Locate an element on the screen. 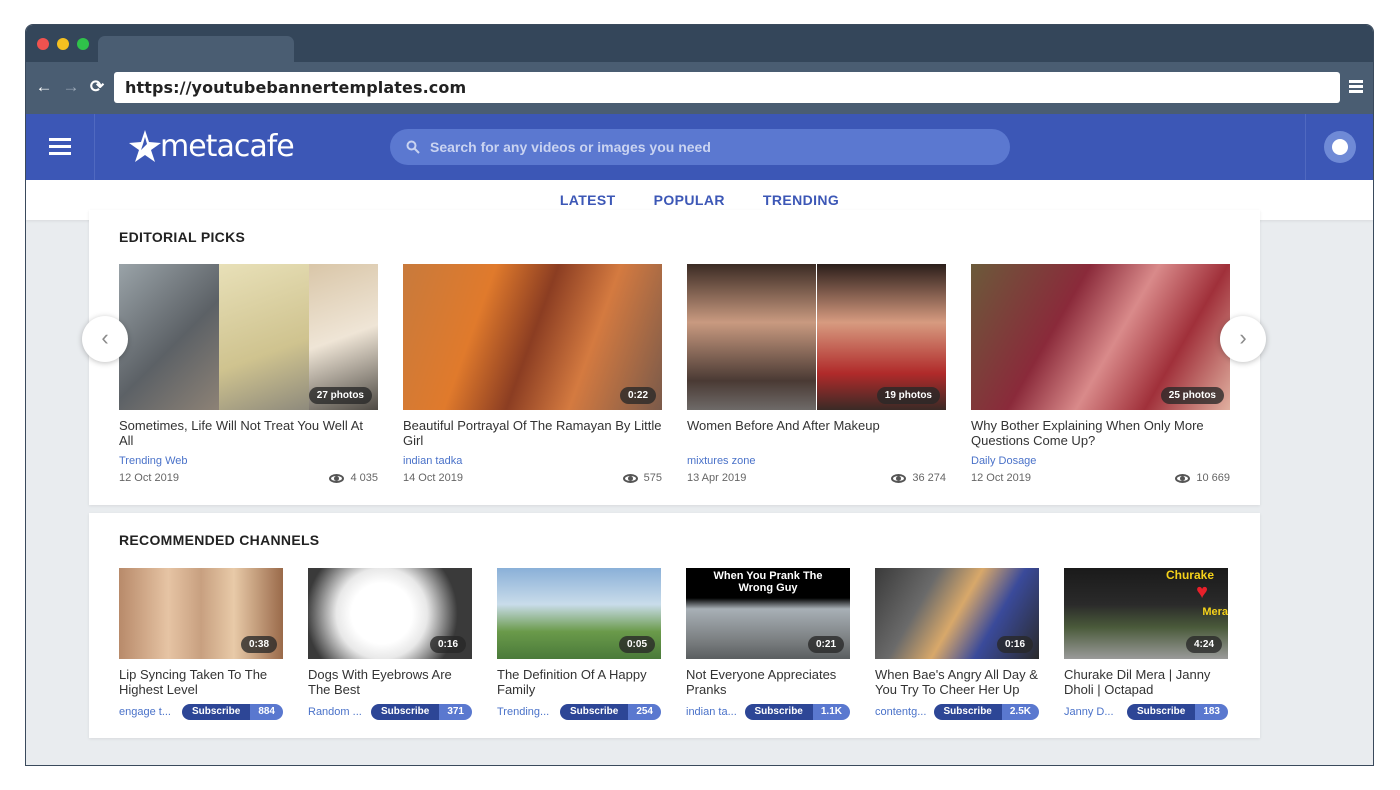 This screenshot has width=1400, height=790. thumbnail: When You Prank The Wrong Guy 0:21 is located at coordinates (768, 613).